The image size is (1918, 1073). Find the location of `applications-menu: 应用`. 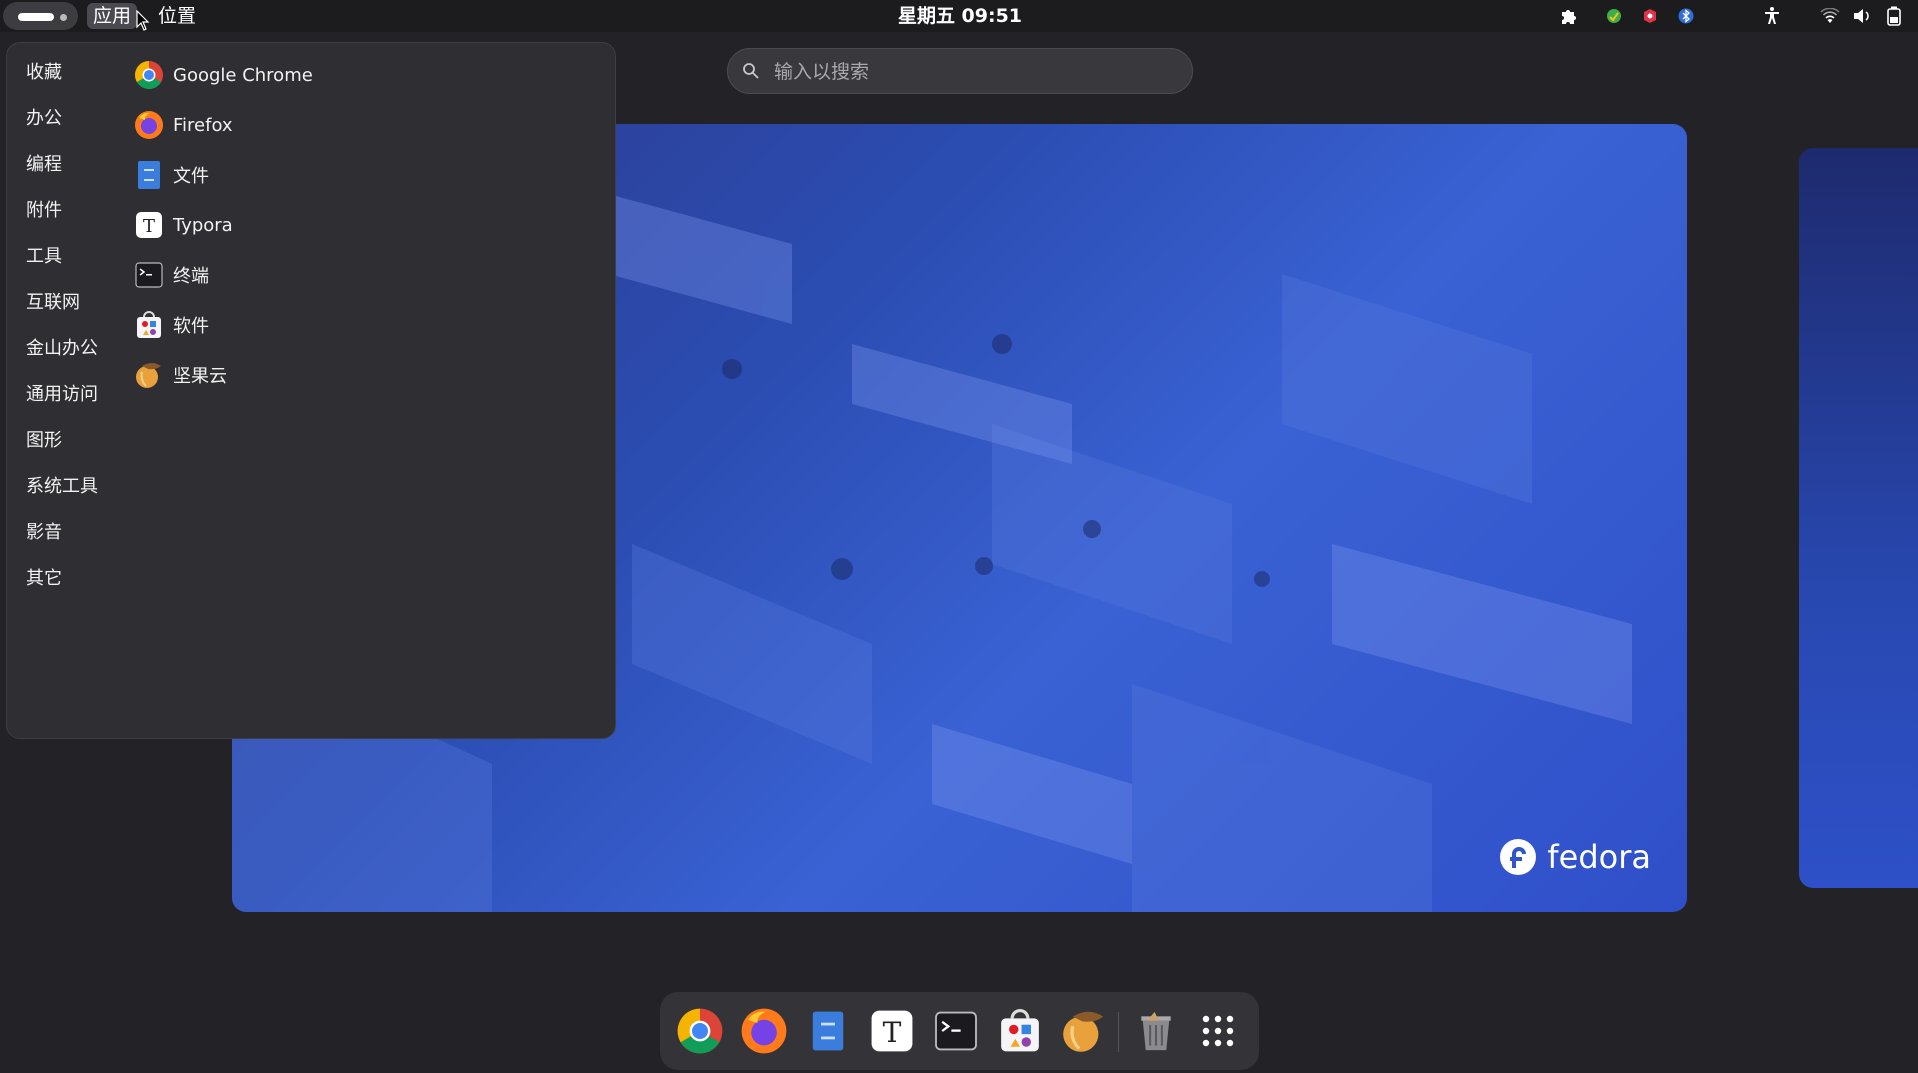

applications-menu: 应用 is located at coordinates (112, 16).